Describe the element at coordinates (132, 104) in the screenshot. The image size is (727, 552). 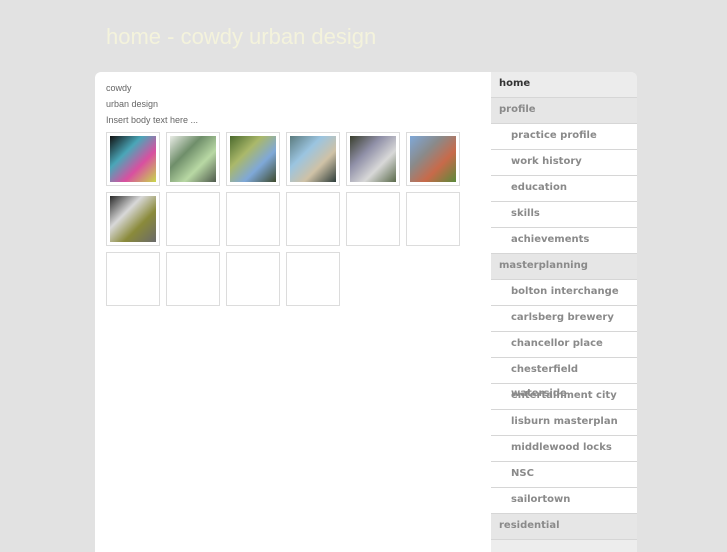
I see `intro-line-tagline: urban design` at that location.